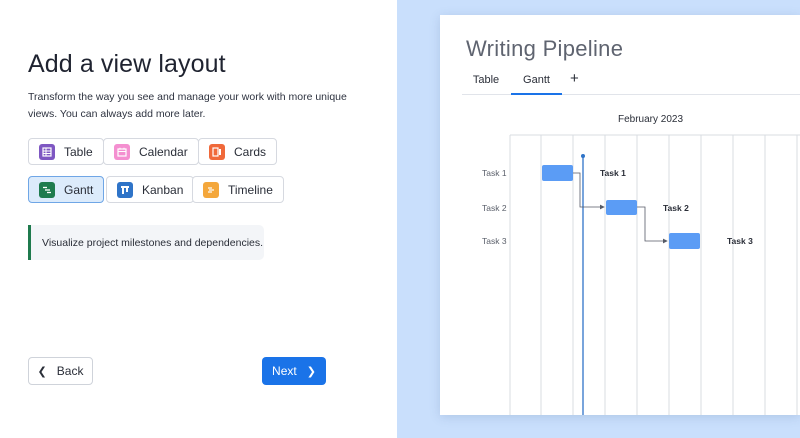 The height and width of the screenshot is (438, 800). I want to click on today-marker-dot, so click(583, 156).